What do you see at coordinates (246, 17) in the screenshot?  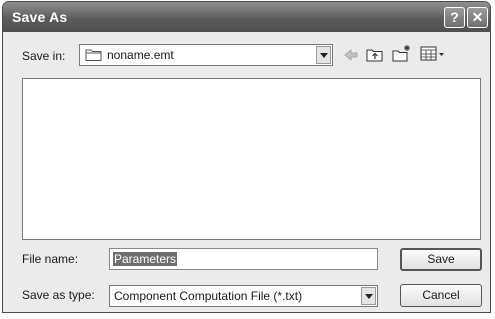 I see `title-bar: Save As ? ✕` at bounding box center [246, 17].